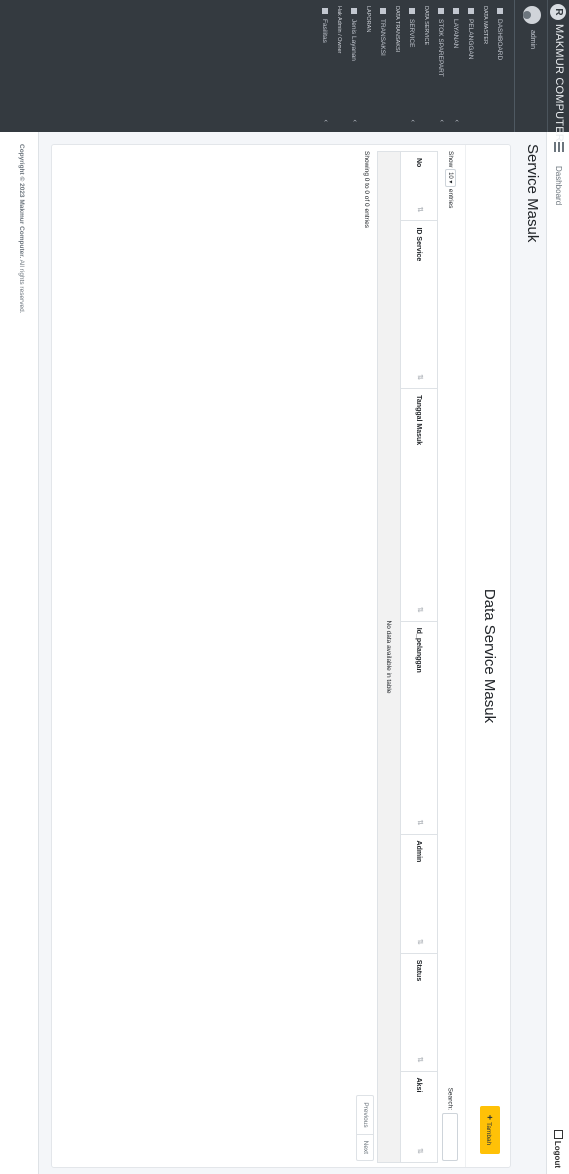 This screenshot has width=569, height=1174. What do you see at coordinates (419, 420) in the screenshot?
I see `column-header-label: Tanggal Masuk` at bounding box center [419, 420].